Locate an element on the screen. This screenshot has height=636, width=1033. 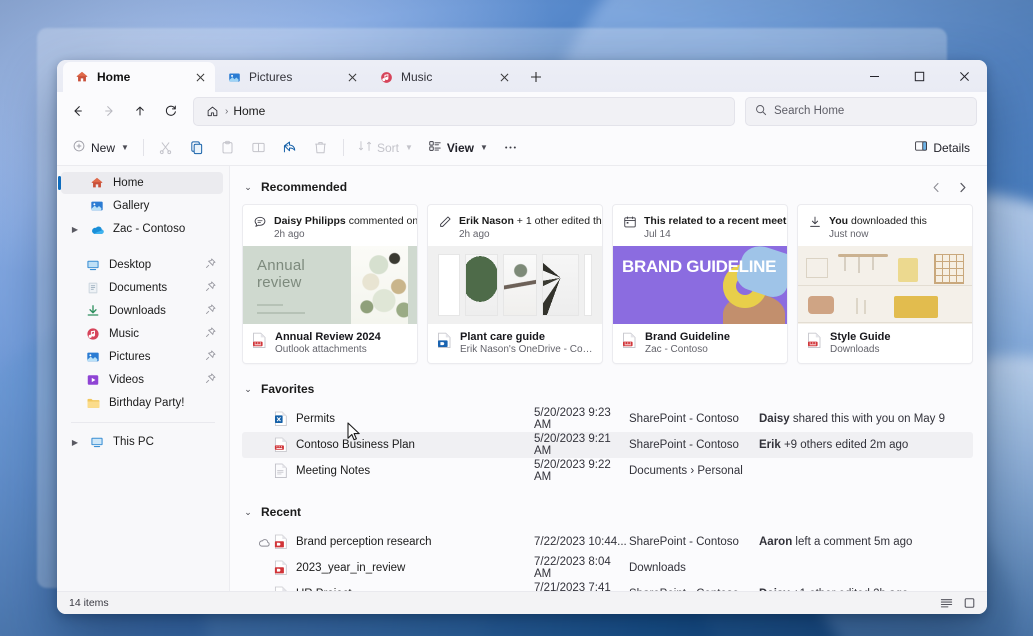
powerpoint-icon is located at coordinates (285, 542).